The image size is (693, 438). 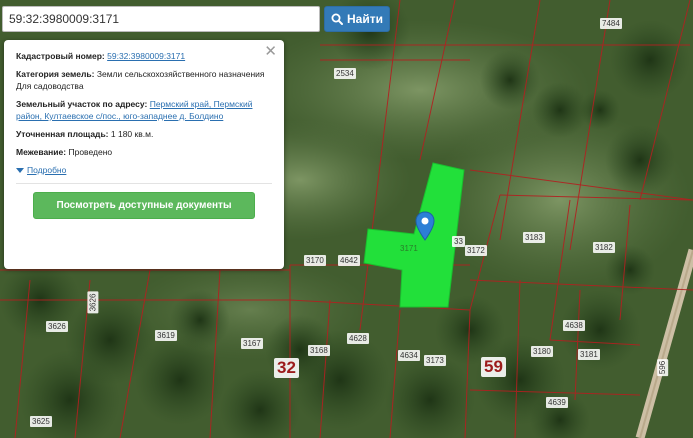 What do you see at coordinates (319, 350) in the screenshot?
I see `plot-label: 3168` at bounding box center [319, 350].